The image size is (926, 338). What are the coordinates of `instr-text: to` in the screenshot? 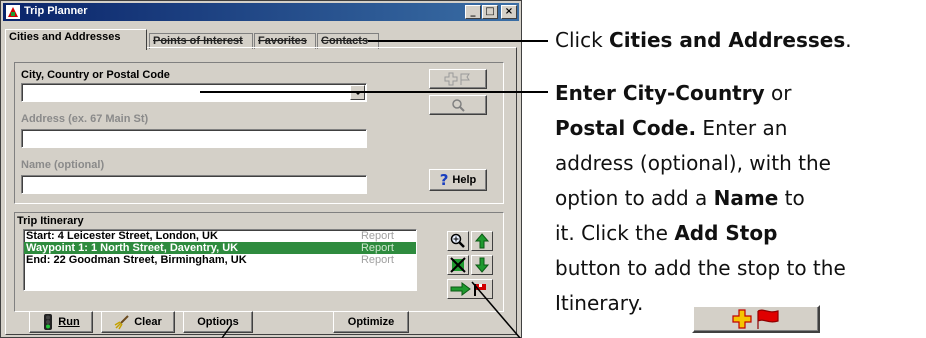 It's located at (791, 198).